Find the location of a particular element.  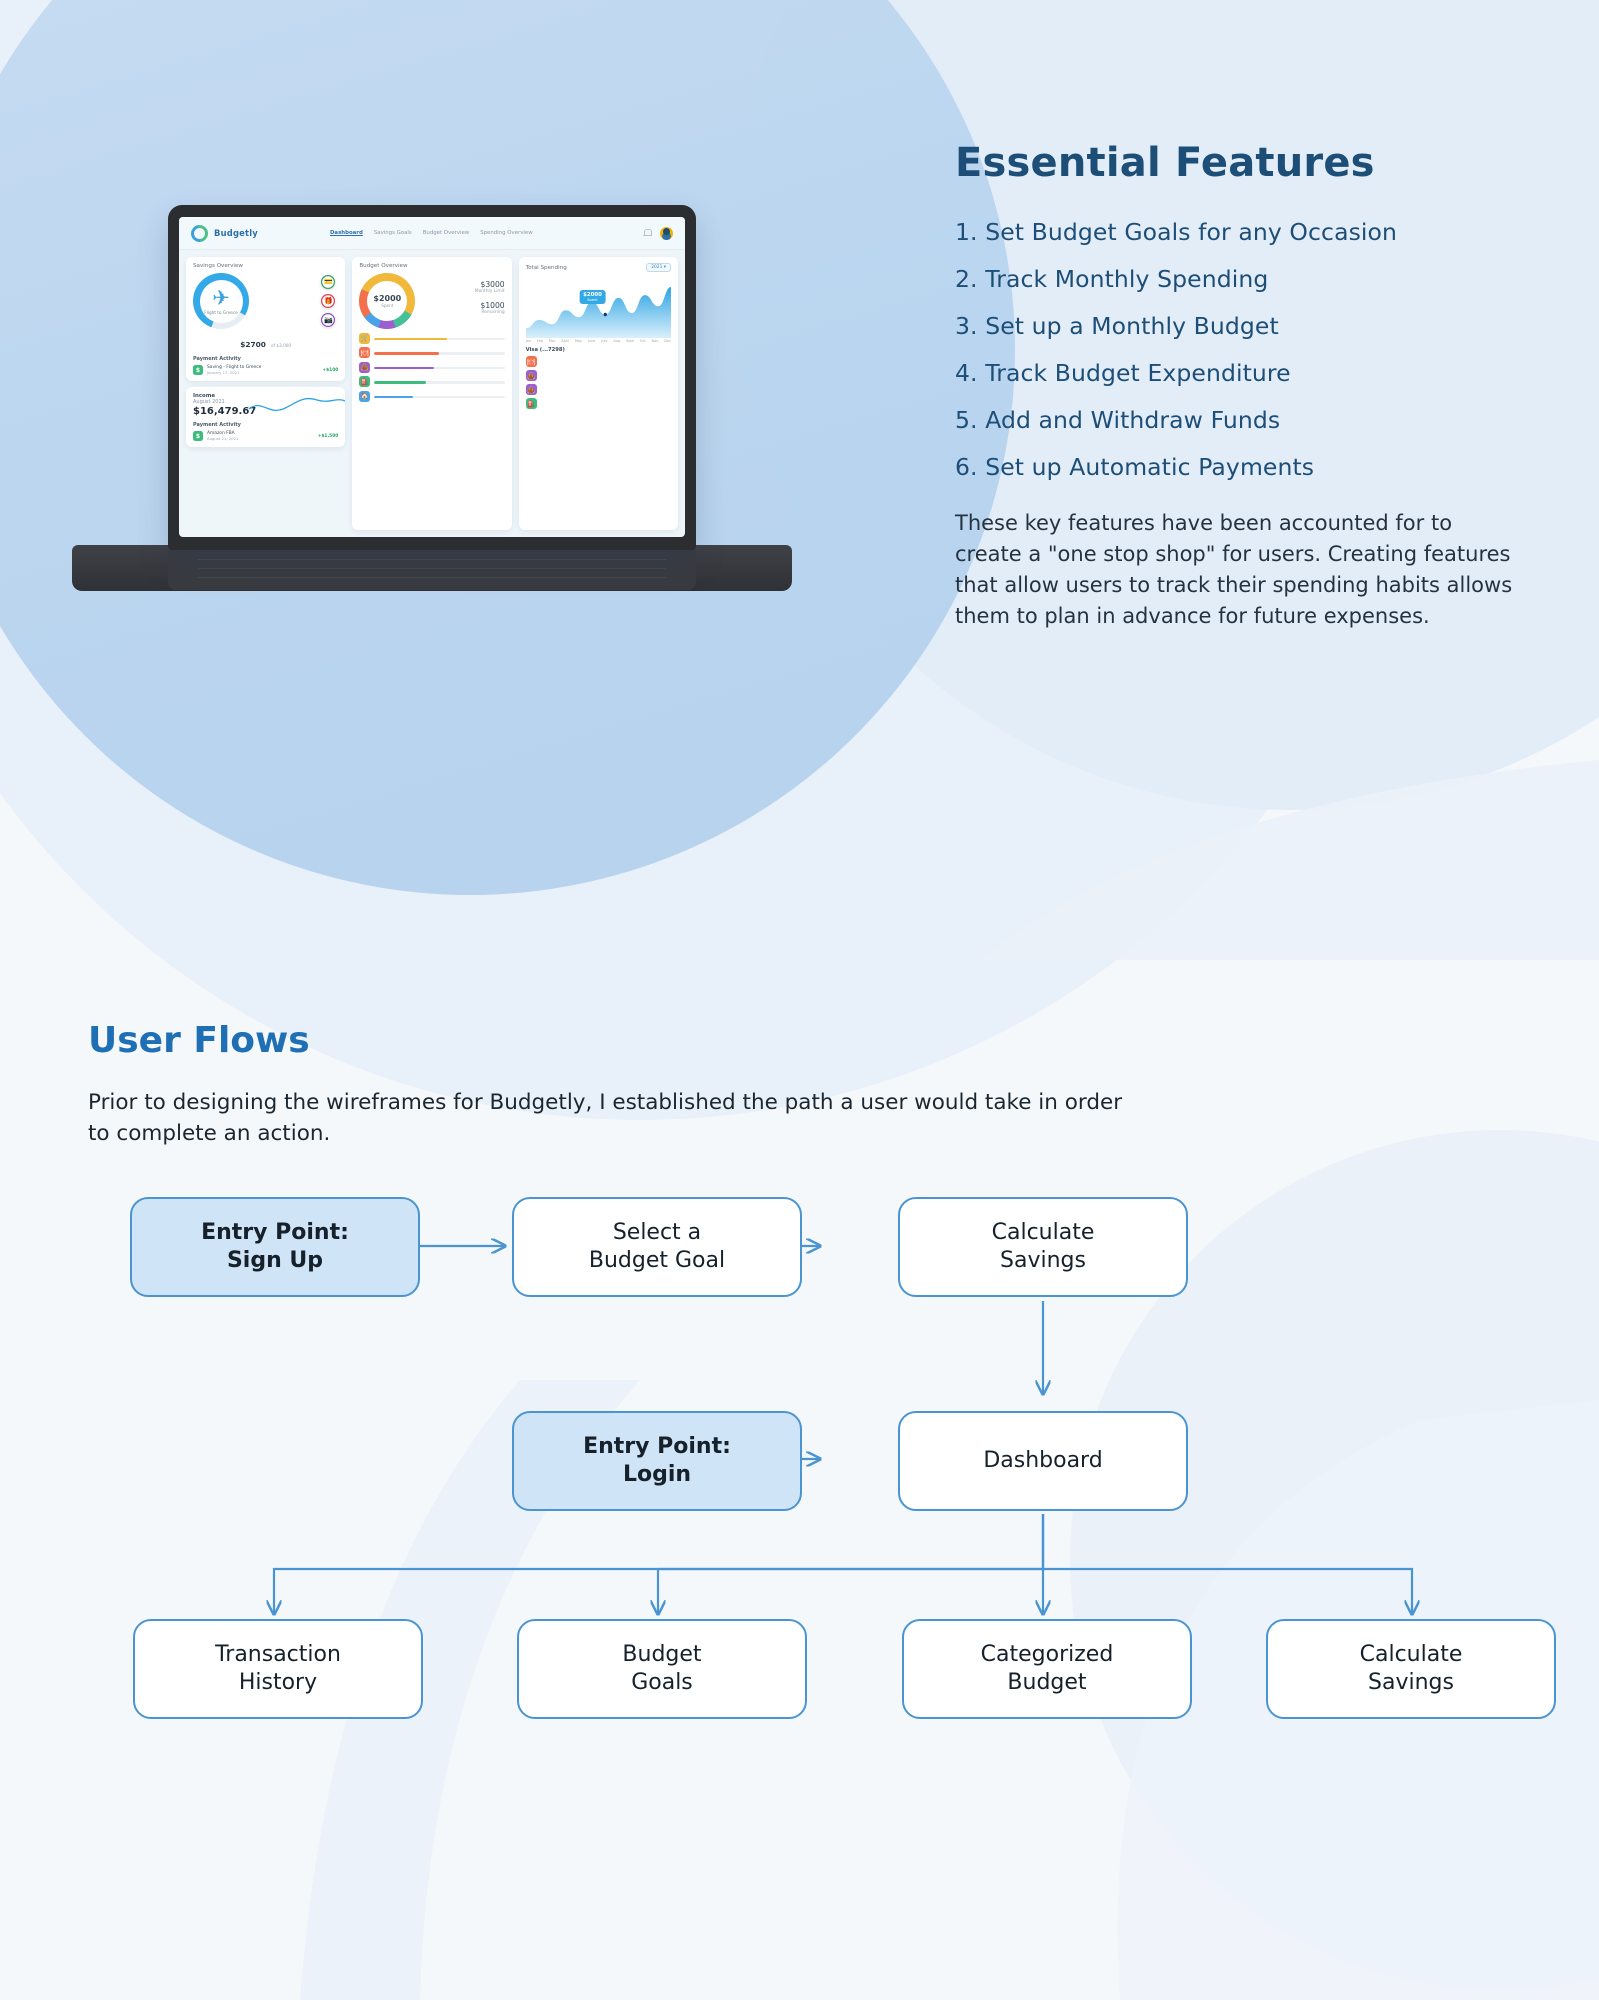

feature-item-3: 3. Set up a Monthly Budget is located at coordinates (1117, 326).